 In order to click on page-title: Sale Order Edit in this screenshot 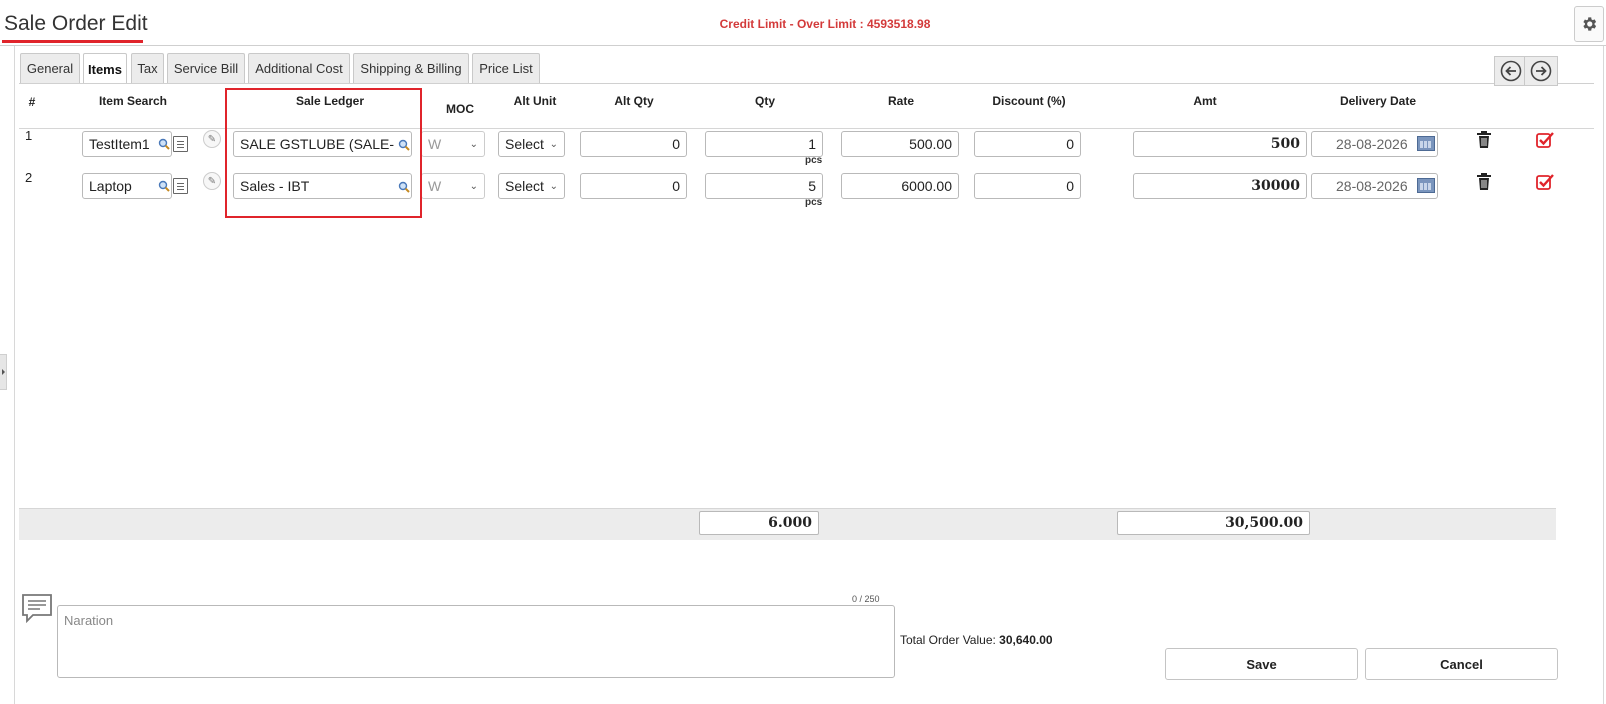, I will do `click(76, 23)`.